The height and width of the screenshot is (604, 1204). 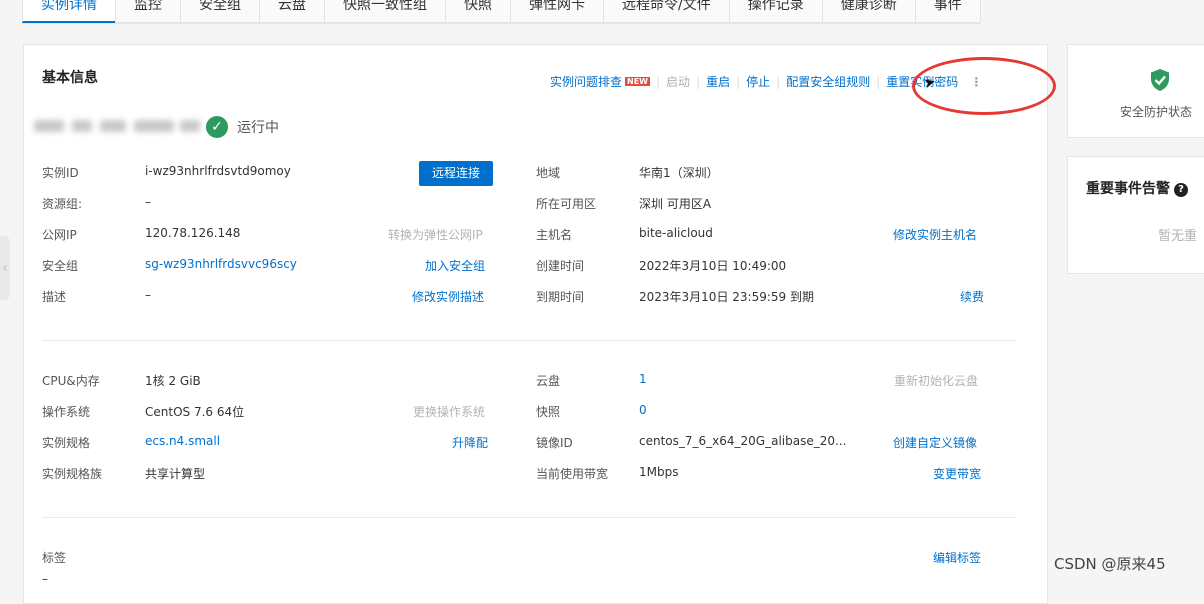 What do you see at coordinates (548, 173) in the screenshot?
I see `label-region: 地域` at bounding box center [548, 173].